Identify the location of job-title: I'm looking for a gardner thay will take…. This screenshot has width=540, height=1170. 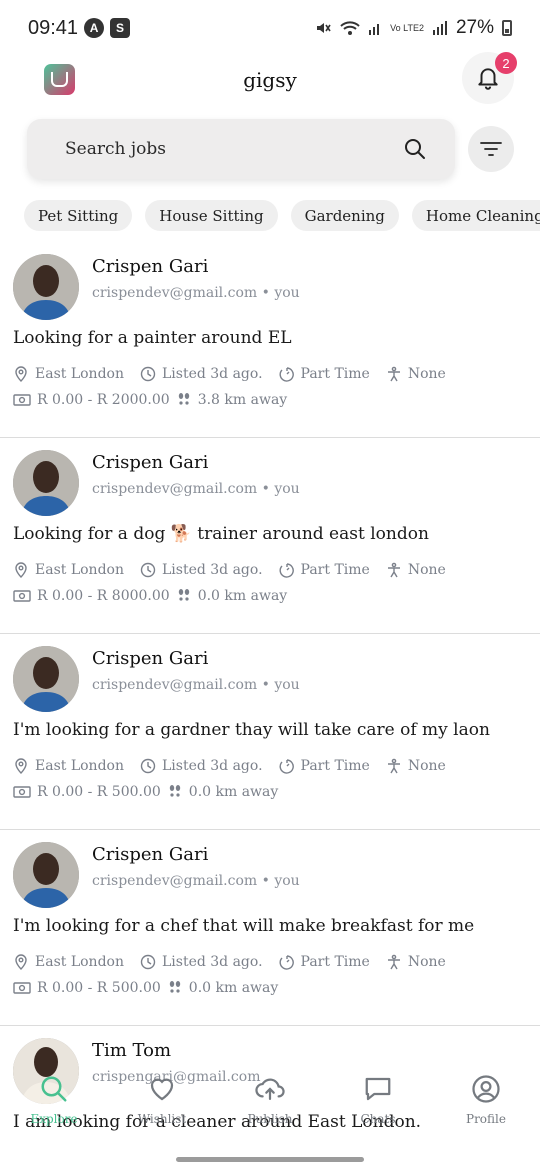
(251, 730).